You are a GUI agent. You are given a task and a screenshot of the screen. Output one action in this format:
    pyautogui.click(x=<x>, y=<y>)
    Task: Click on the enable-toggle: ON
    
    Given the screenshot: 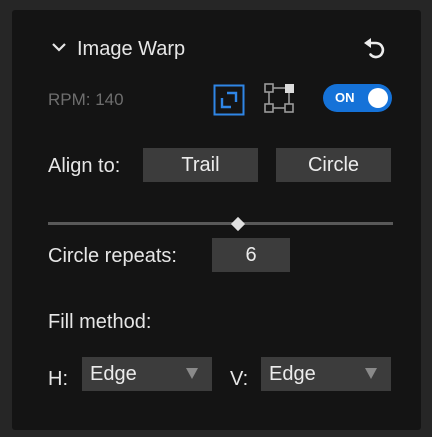 What is the action you would take?
    pyautogui.click(x=357, y=98)
    